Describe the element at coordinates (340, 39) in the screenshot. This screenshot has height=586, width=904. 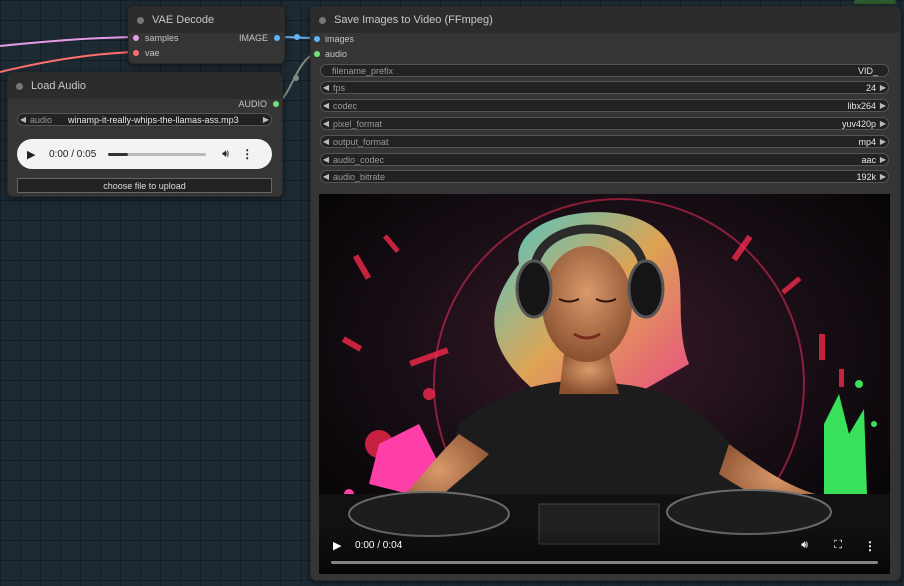
I see `slot-images-label: images` at that location.